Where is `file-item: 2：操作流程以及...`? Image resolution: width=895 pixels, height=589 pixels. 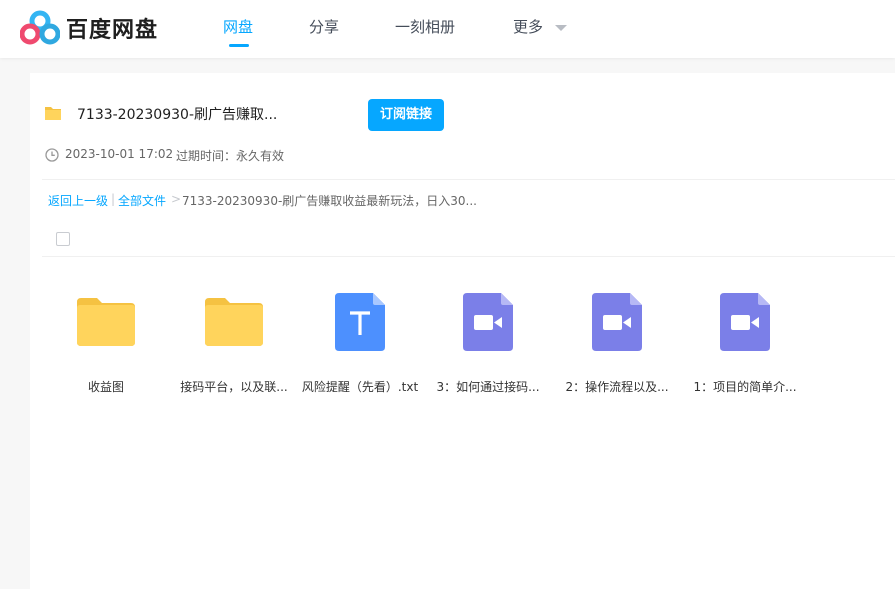 file-item: 2：操作流程以及... is located at coordinates (617, 342).